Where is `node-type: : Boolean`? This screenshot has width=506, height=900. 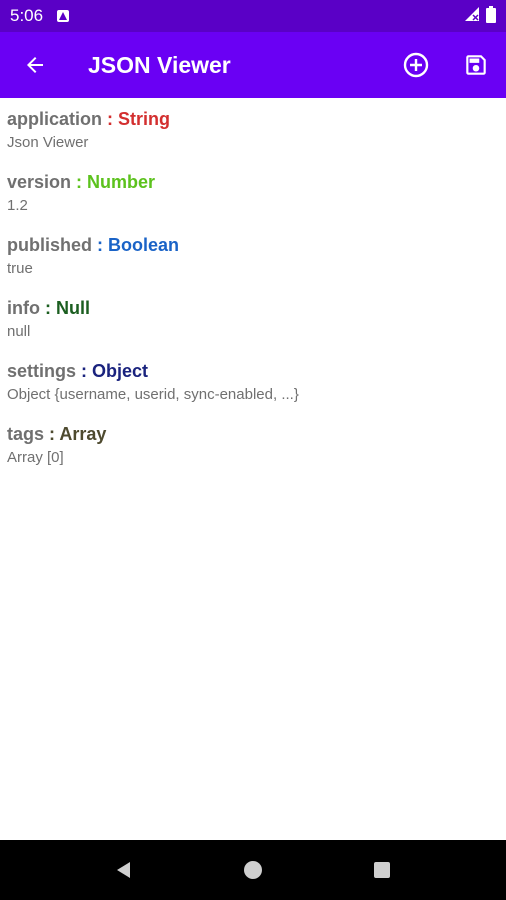
node-type: : Boolean is located at coordinates (136, 245).